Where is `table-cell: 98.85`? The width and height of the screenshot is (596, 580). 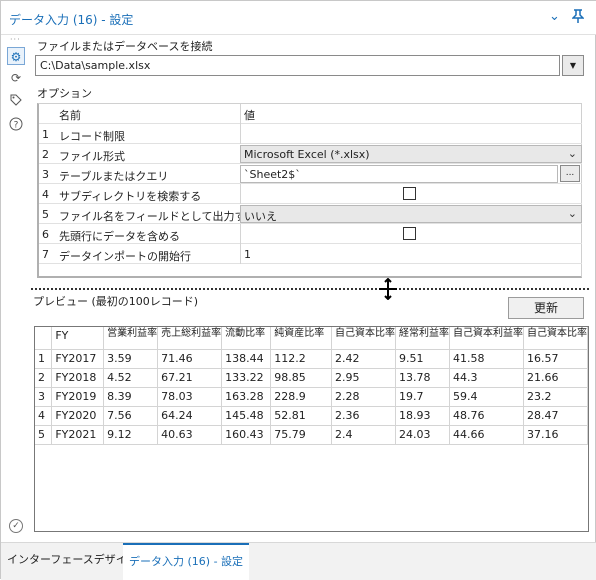 table-cell: 98.85 is located at coordinates (301, 378).